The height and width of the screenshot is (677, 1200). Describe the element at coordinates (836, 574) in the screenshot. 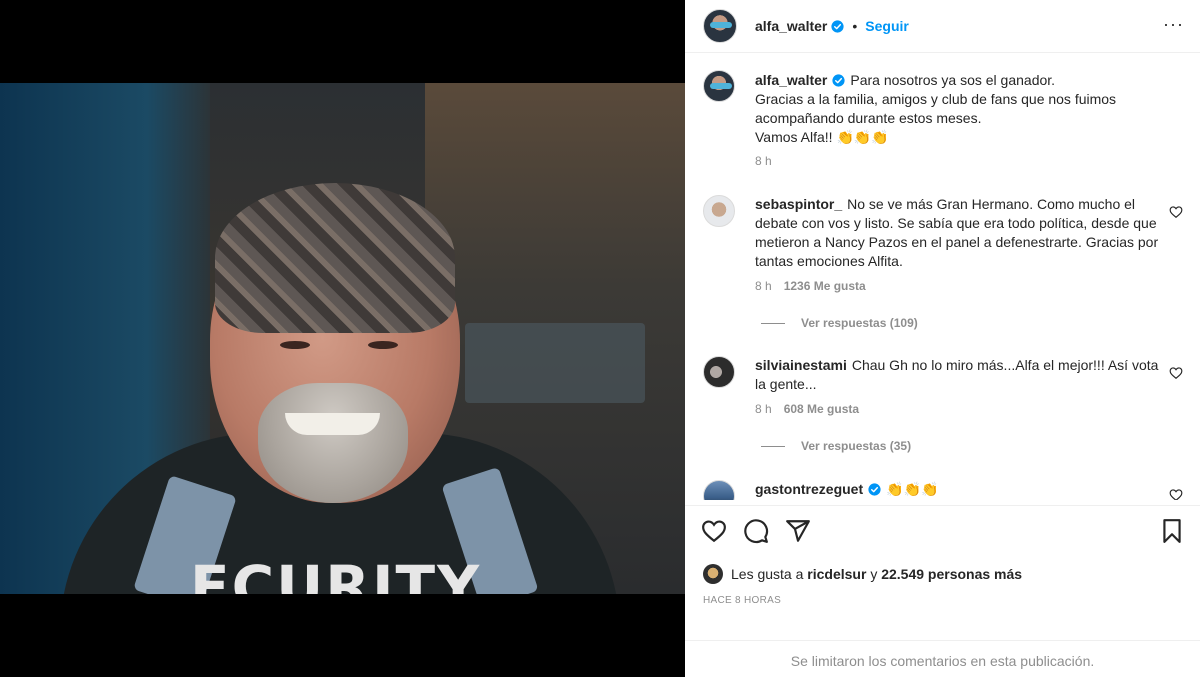

I see `liker-username: ricdelsur` at that location.